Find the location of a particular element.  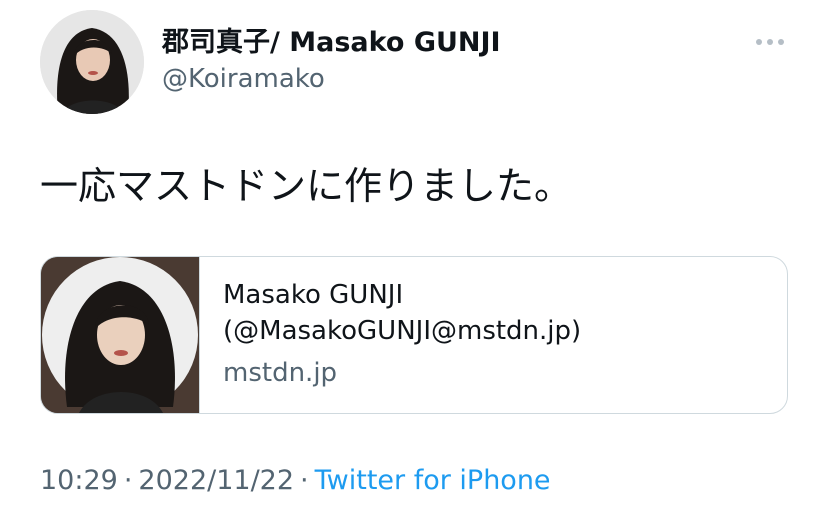

avatar-photo is located at coordinates (92, 62).